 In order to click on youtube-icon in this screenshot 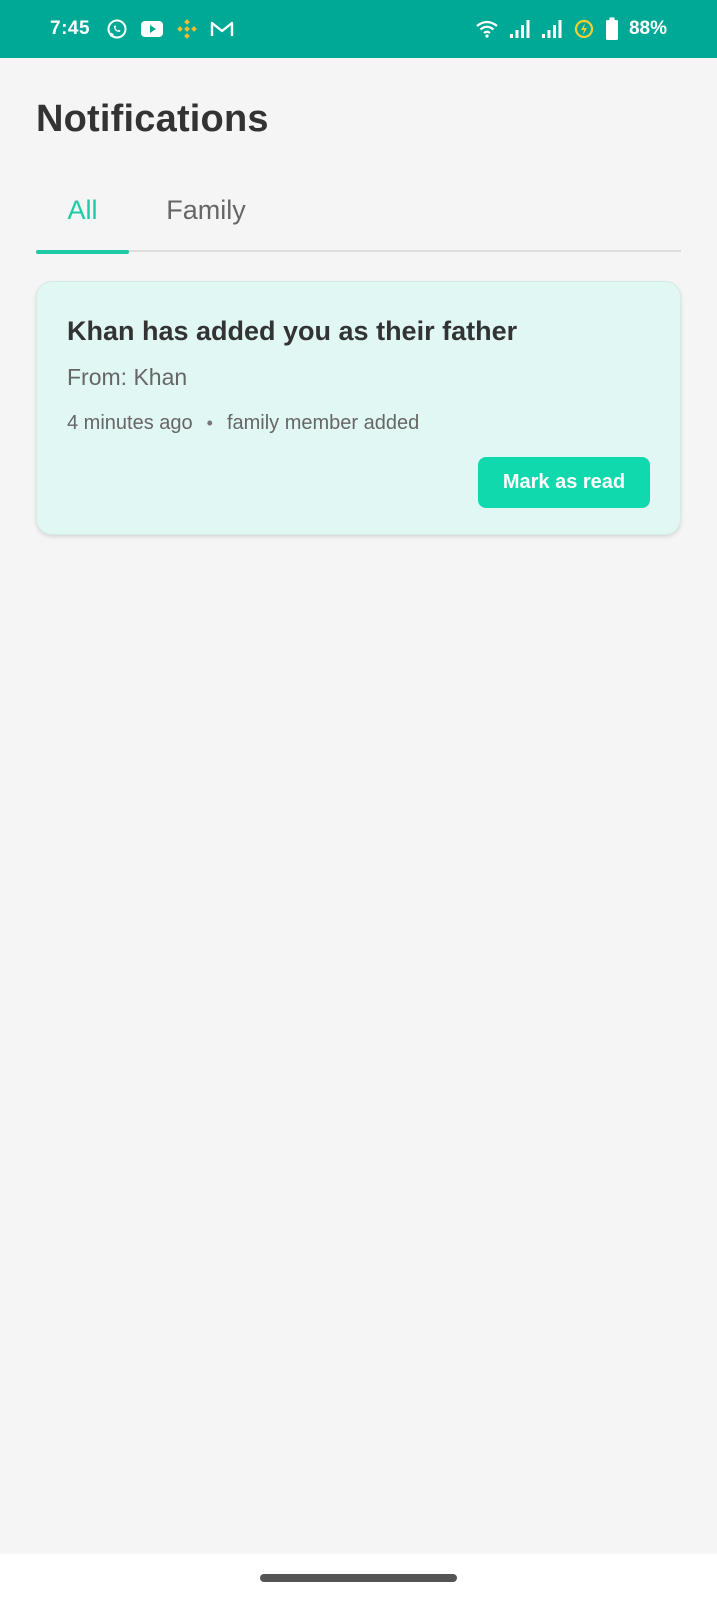, I will do `click(152, 29)`.